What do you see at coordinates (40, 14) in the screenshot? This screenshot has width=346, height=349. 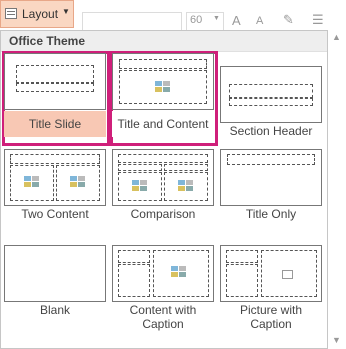 I see `layout-button-label: Layout` at bounding box center [40, 14].